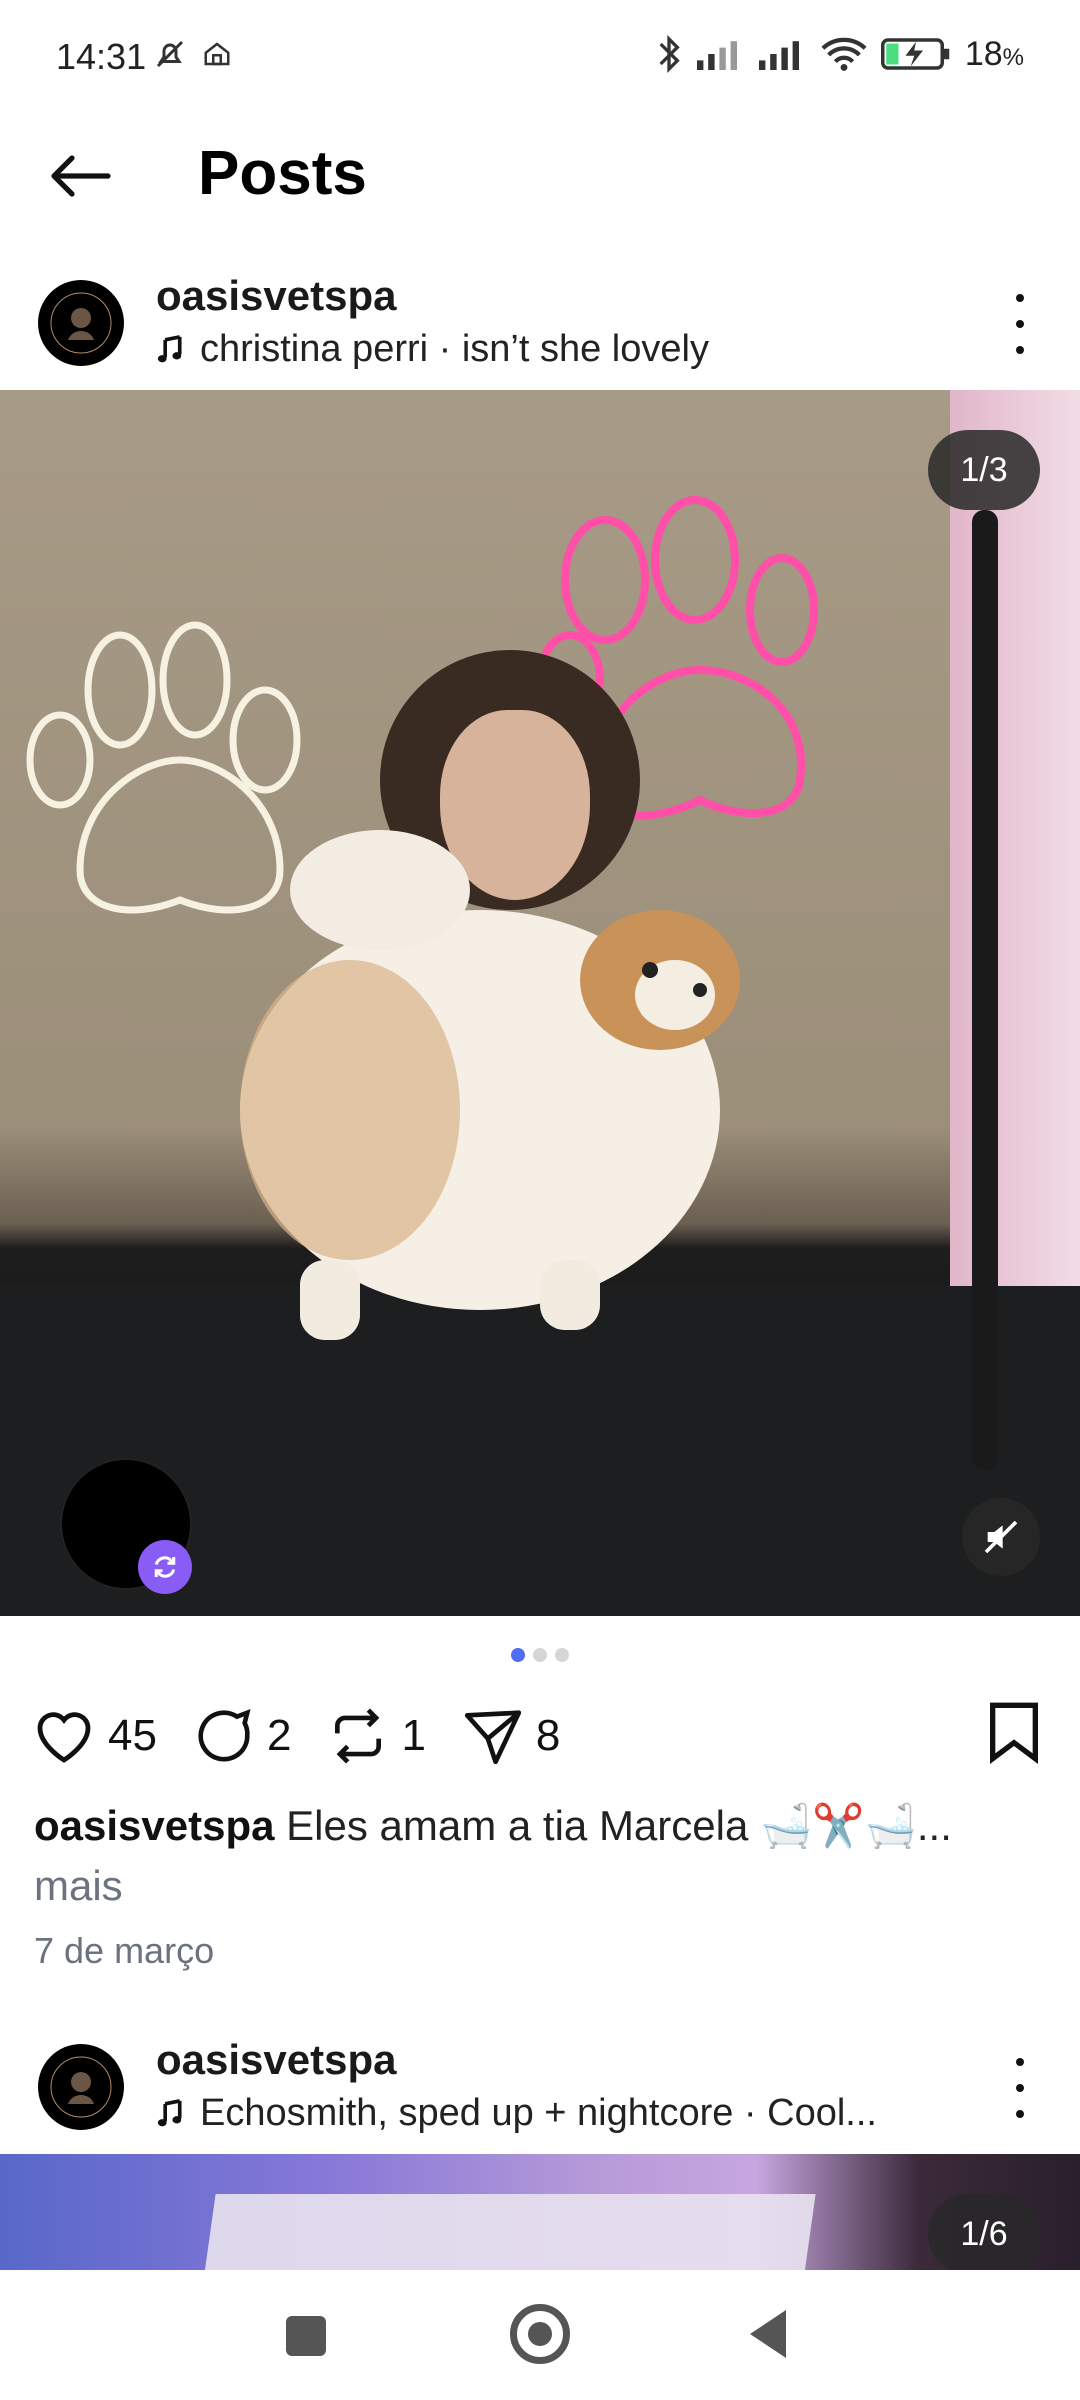  What do you see at coordinates (540, 55) in the screenshot?
I see `status-bar: 14:31 18%` at bounding box center [540, 55].